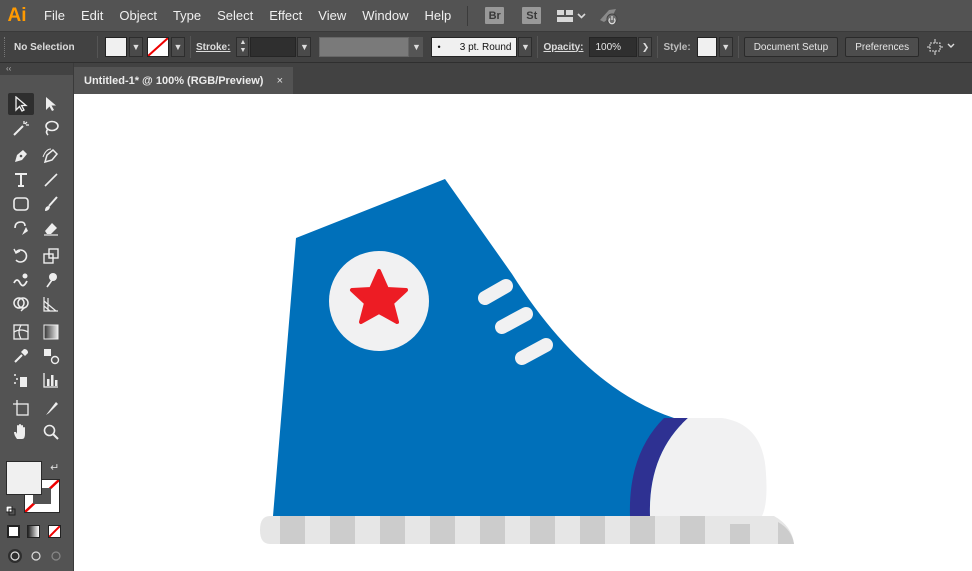 The height and width of the screenshot is (571, 972). I want to click on curvature-tool-icon, so click(51, 156).